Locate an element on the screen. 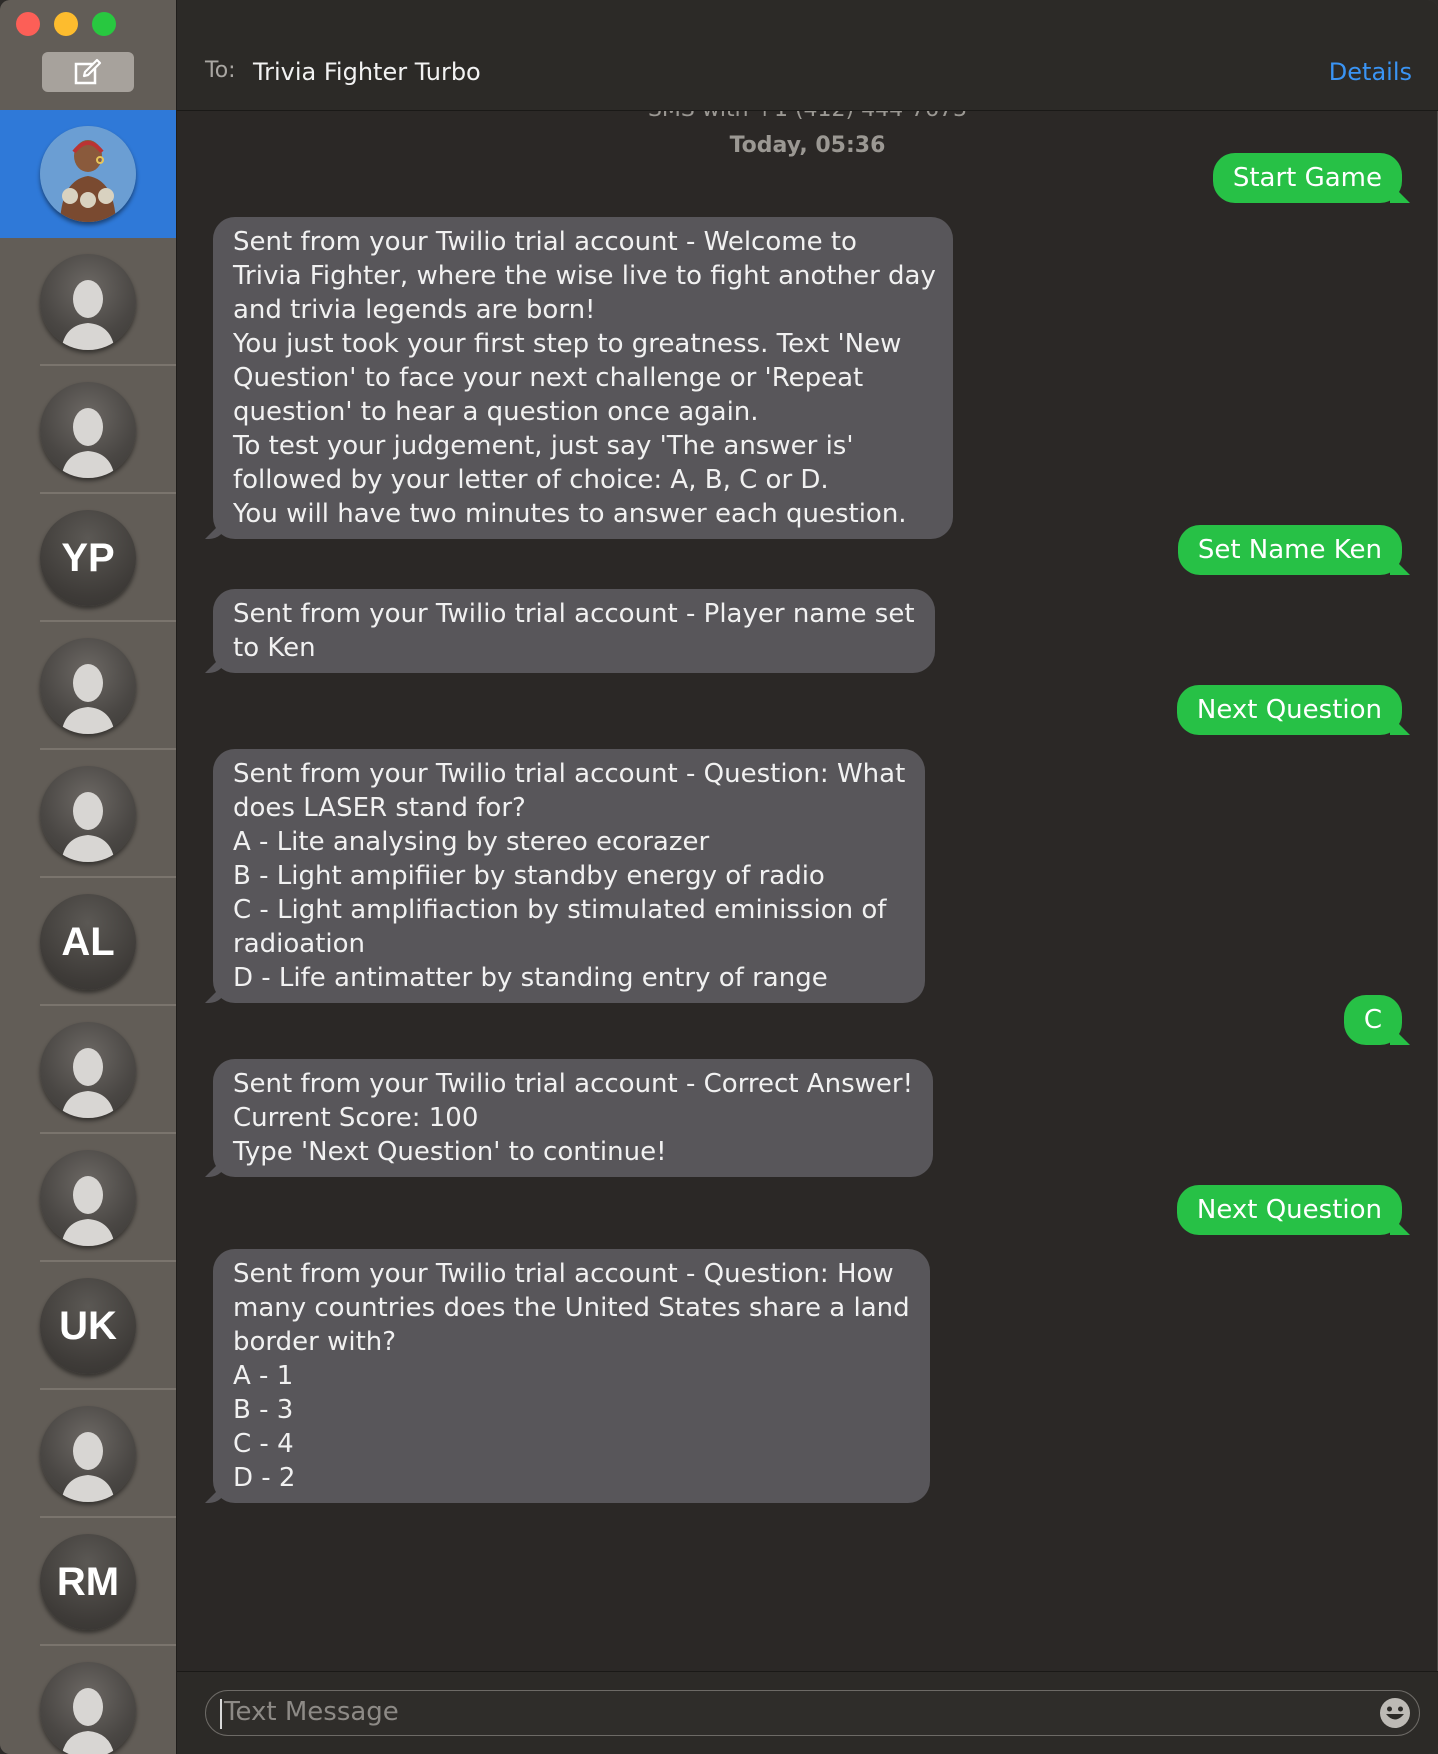  outgoing-message: Set Name Ken is located at coordinates (1289, 550).